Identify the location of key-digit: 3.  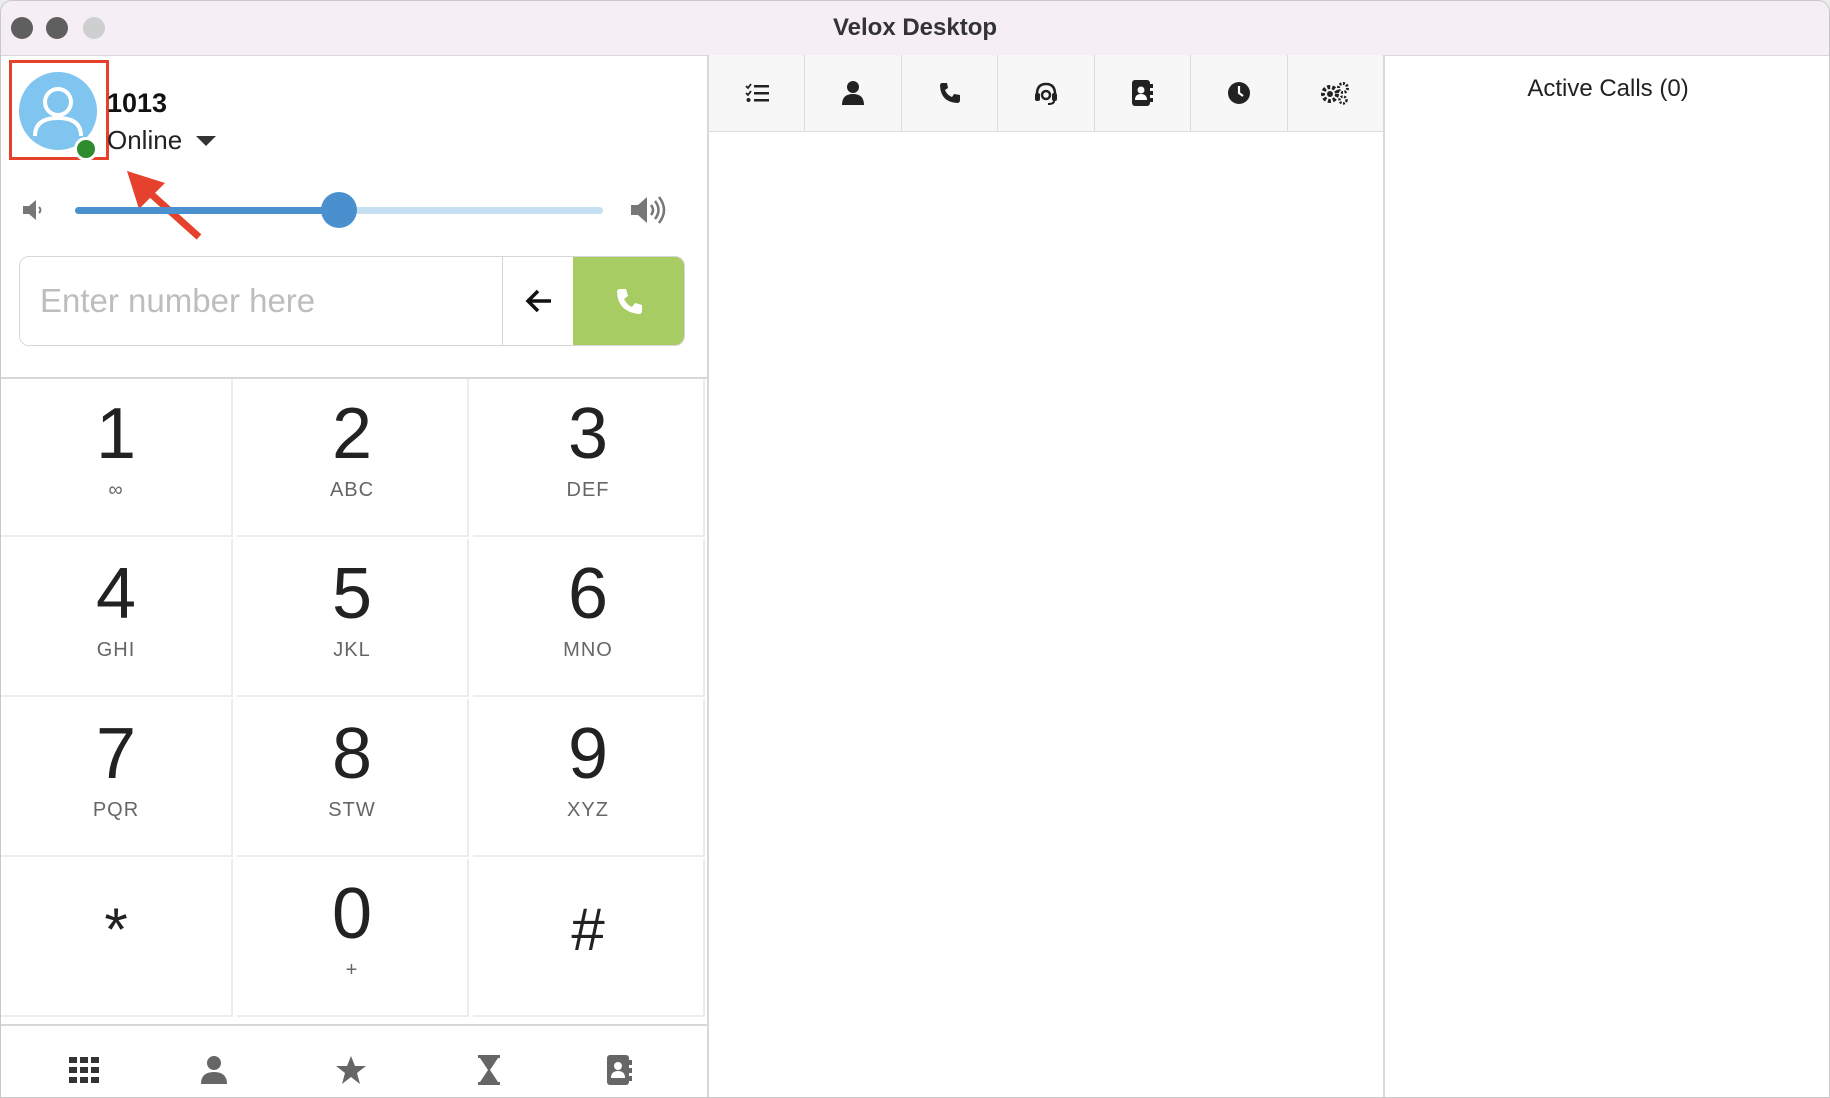
(588, 434).